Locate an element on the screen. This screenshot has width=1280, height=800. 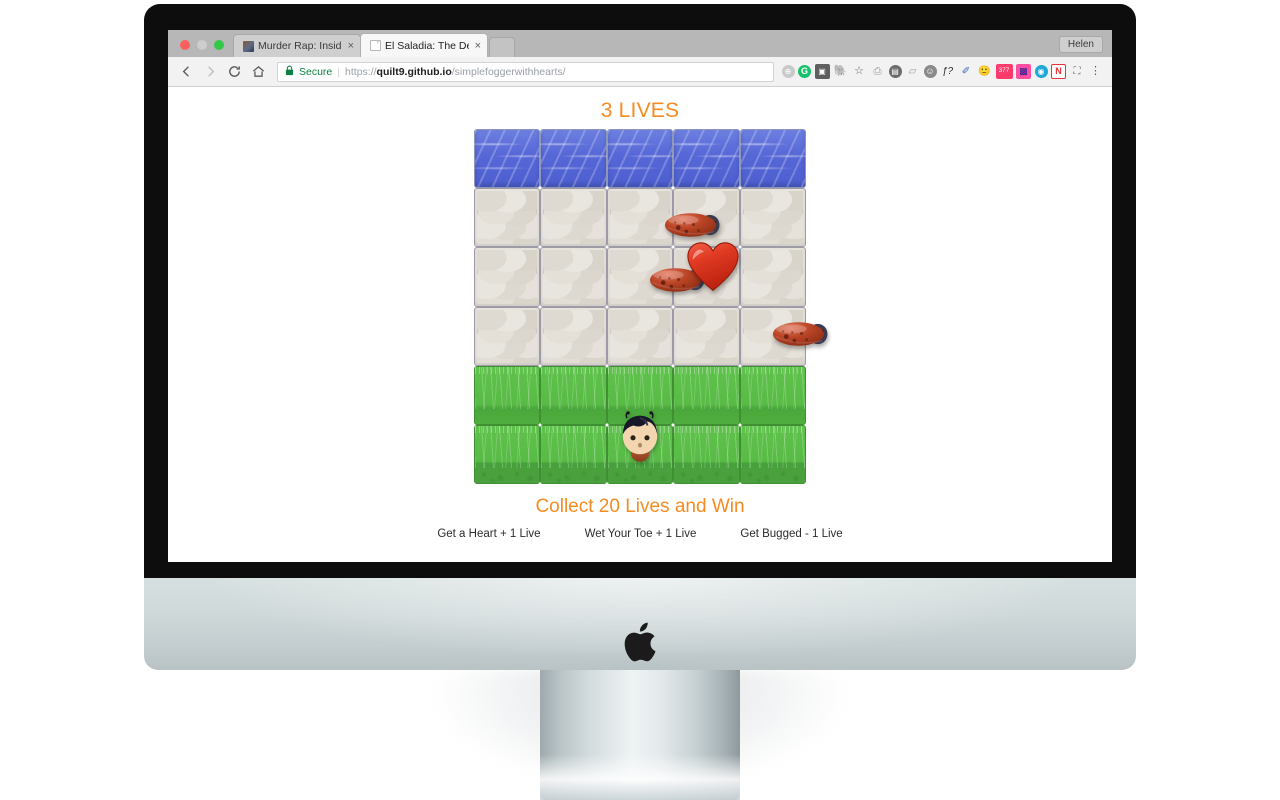
board-cell-stone-r2c5 is located at coordinates (772, 218).